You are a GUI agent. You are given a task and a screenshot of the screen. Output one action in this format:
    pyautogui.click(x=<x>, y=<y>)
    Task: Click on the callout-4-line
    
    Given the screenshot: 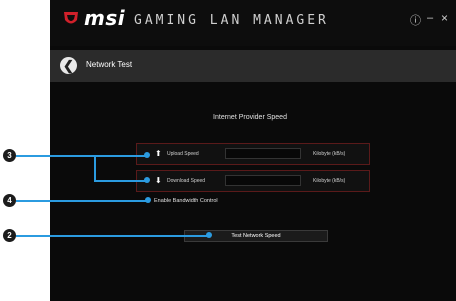 What is the action you would take?
    pyautogui.click(x=82, y=201)
    